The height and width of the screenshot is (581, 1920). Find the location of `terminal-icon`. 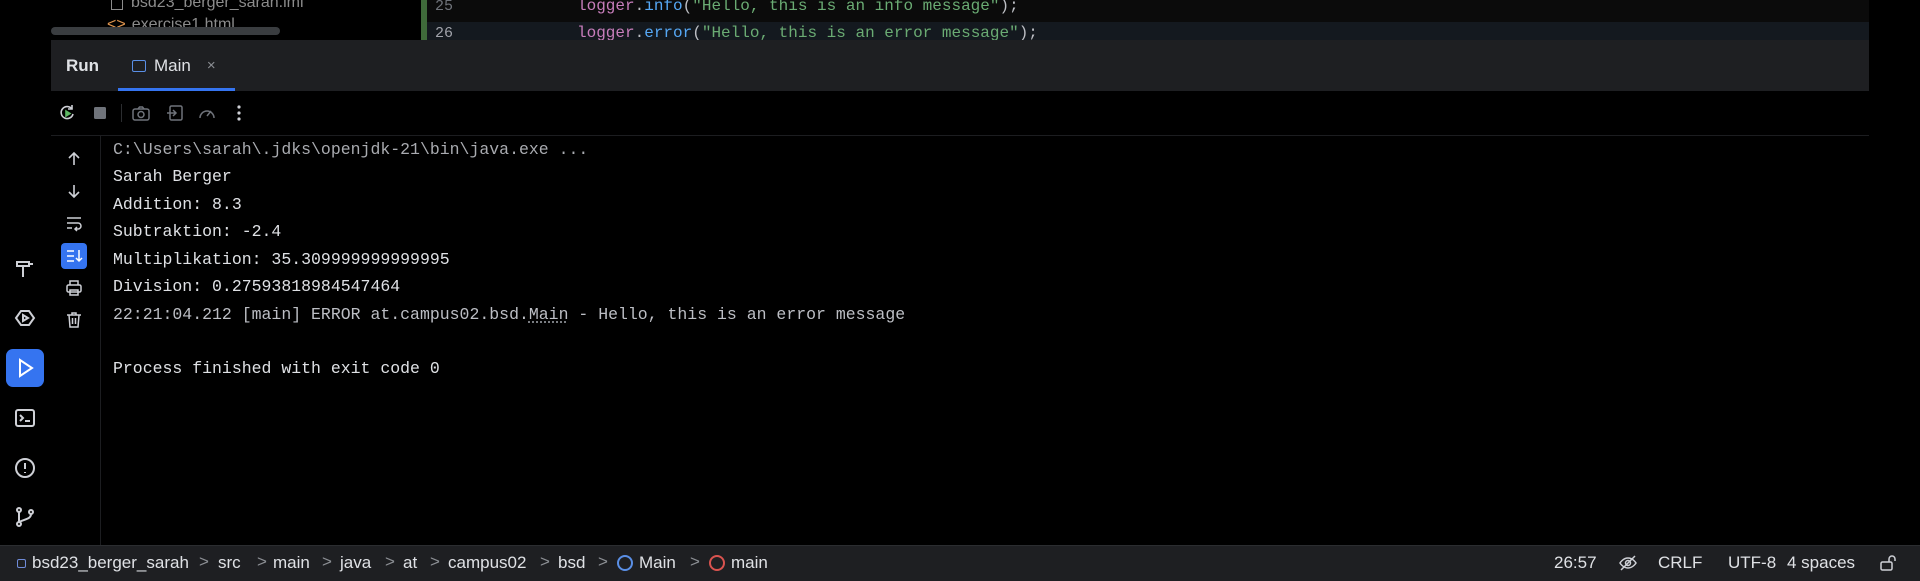

terminal-icon is located at coordinates (25, 418).